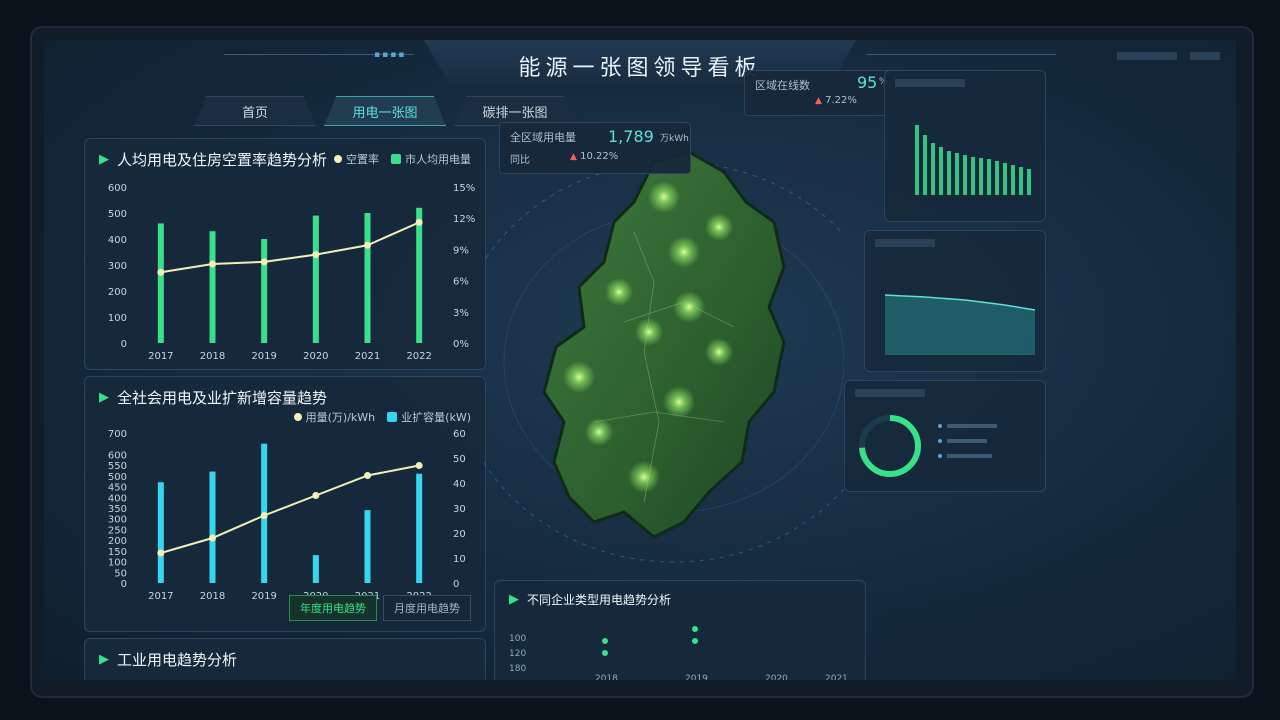 The width and height of the screenshot is (1280, 720). I want to click on y-axis-right-tick: 20, so click(459, 534).